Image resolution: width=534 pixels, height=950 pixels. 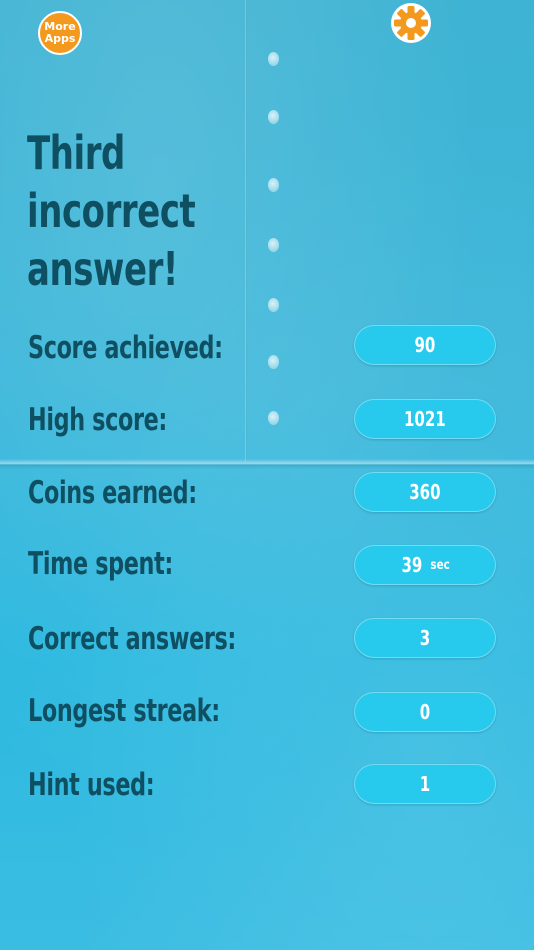 What do you see at coordinates (440, 565) in the screenshot?
I see `stat-unit-text: sec` at bounding box center [440, 565].